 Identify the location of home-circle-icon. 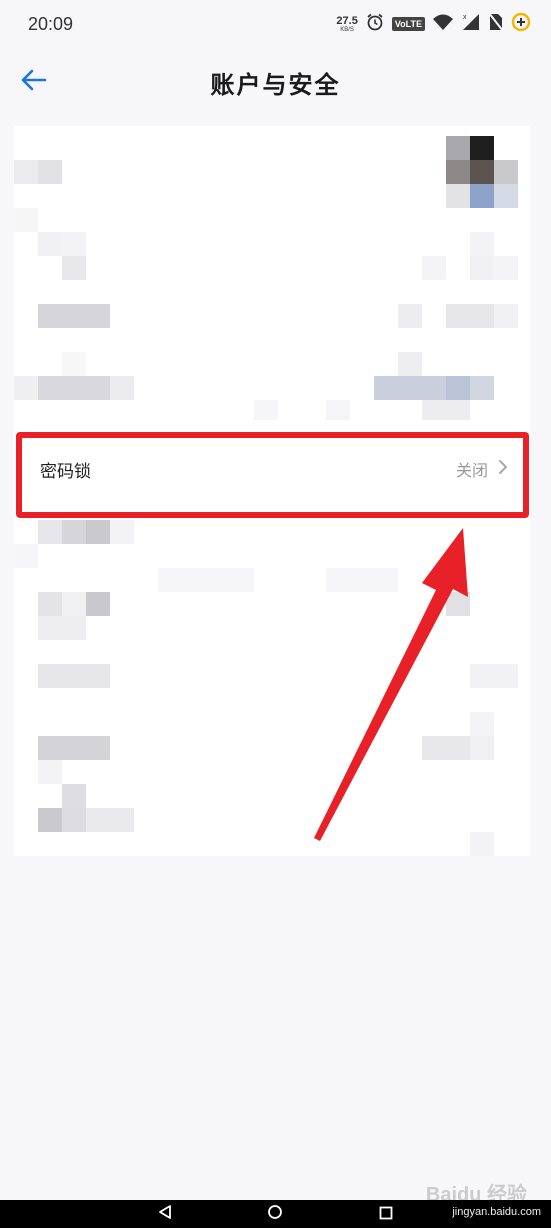
(275, 1214).